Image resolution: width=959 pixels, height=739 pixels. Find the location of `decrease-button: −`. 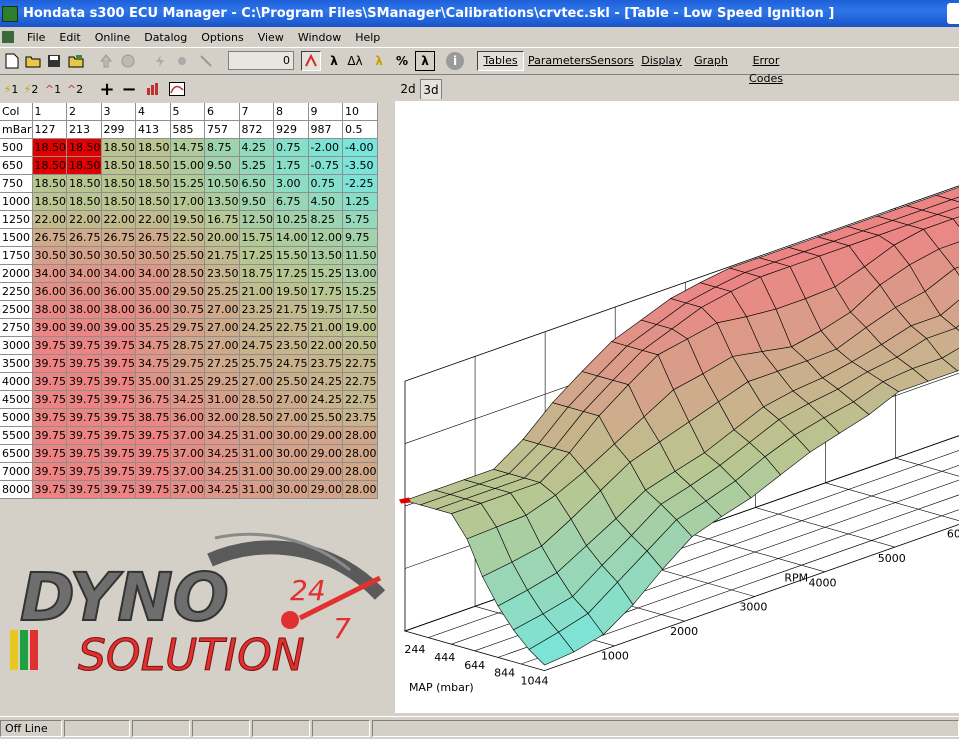

decrease-button: − is located at coordinates (129, 89).